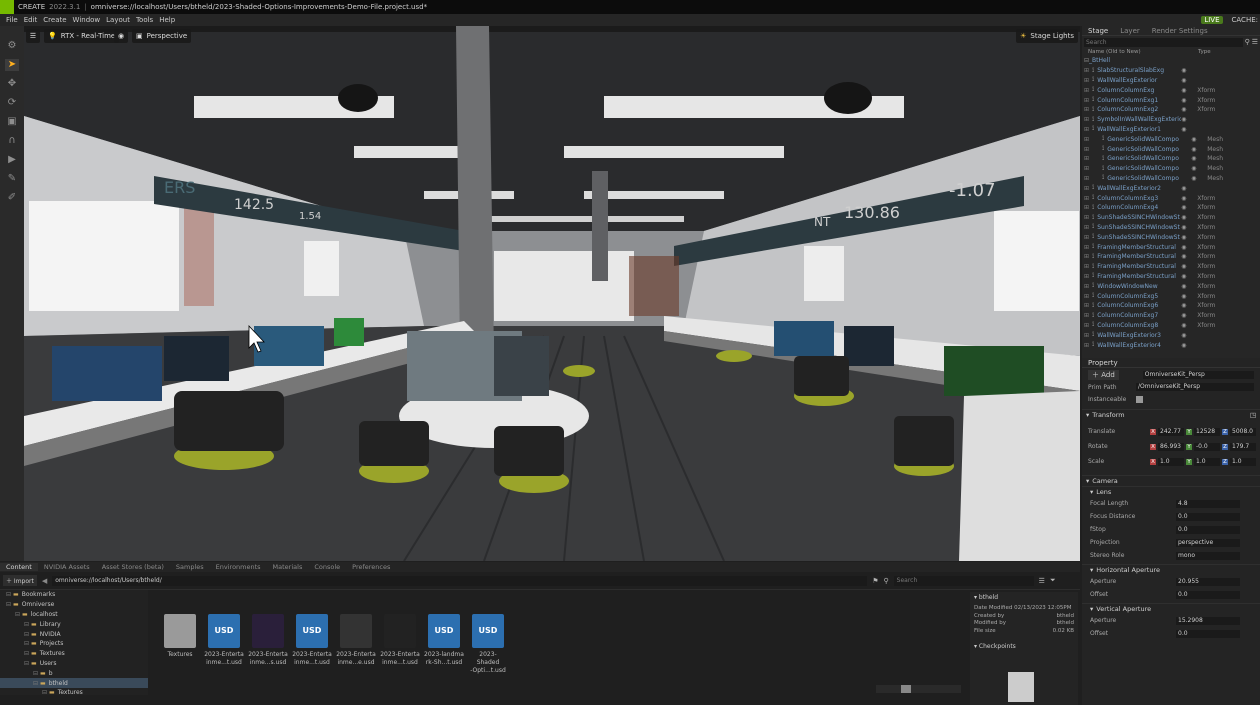 The height and width of the screenshot is (705, 1260). Describe the element at coordinates (1180, 31) in the screenshot. I see `tab-render-settings: Render Settings` at that location.